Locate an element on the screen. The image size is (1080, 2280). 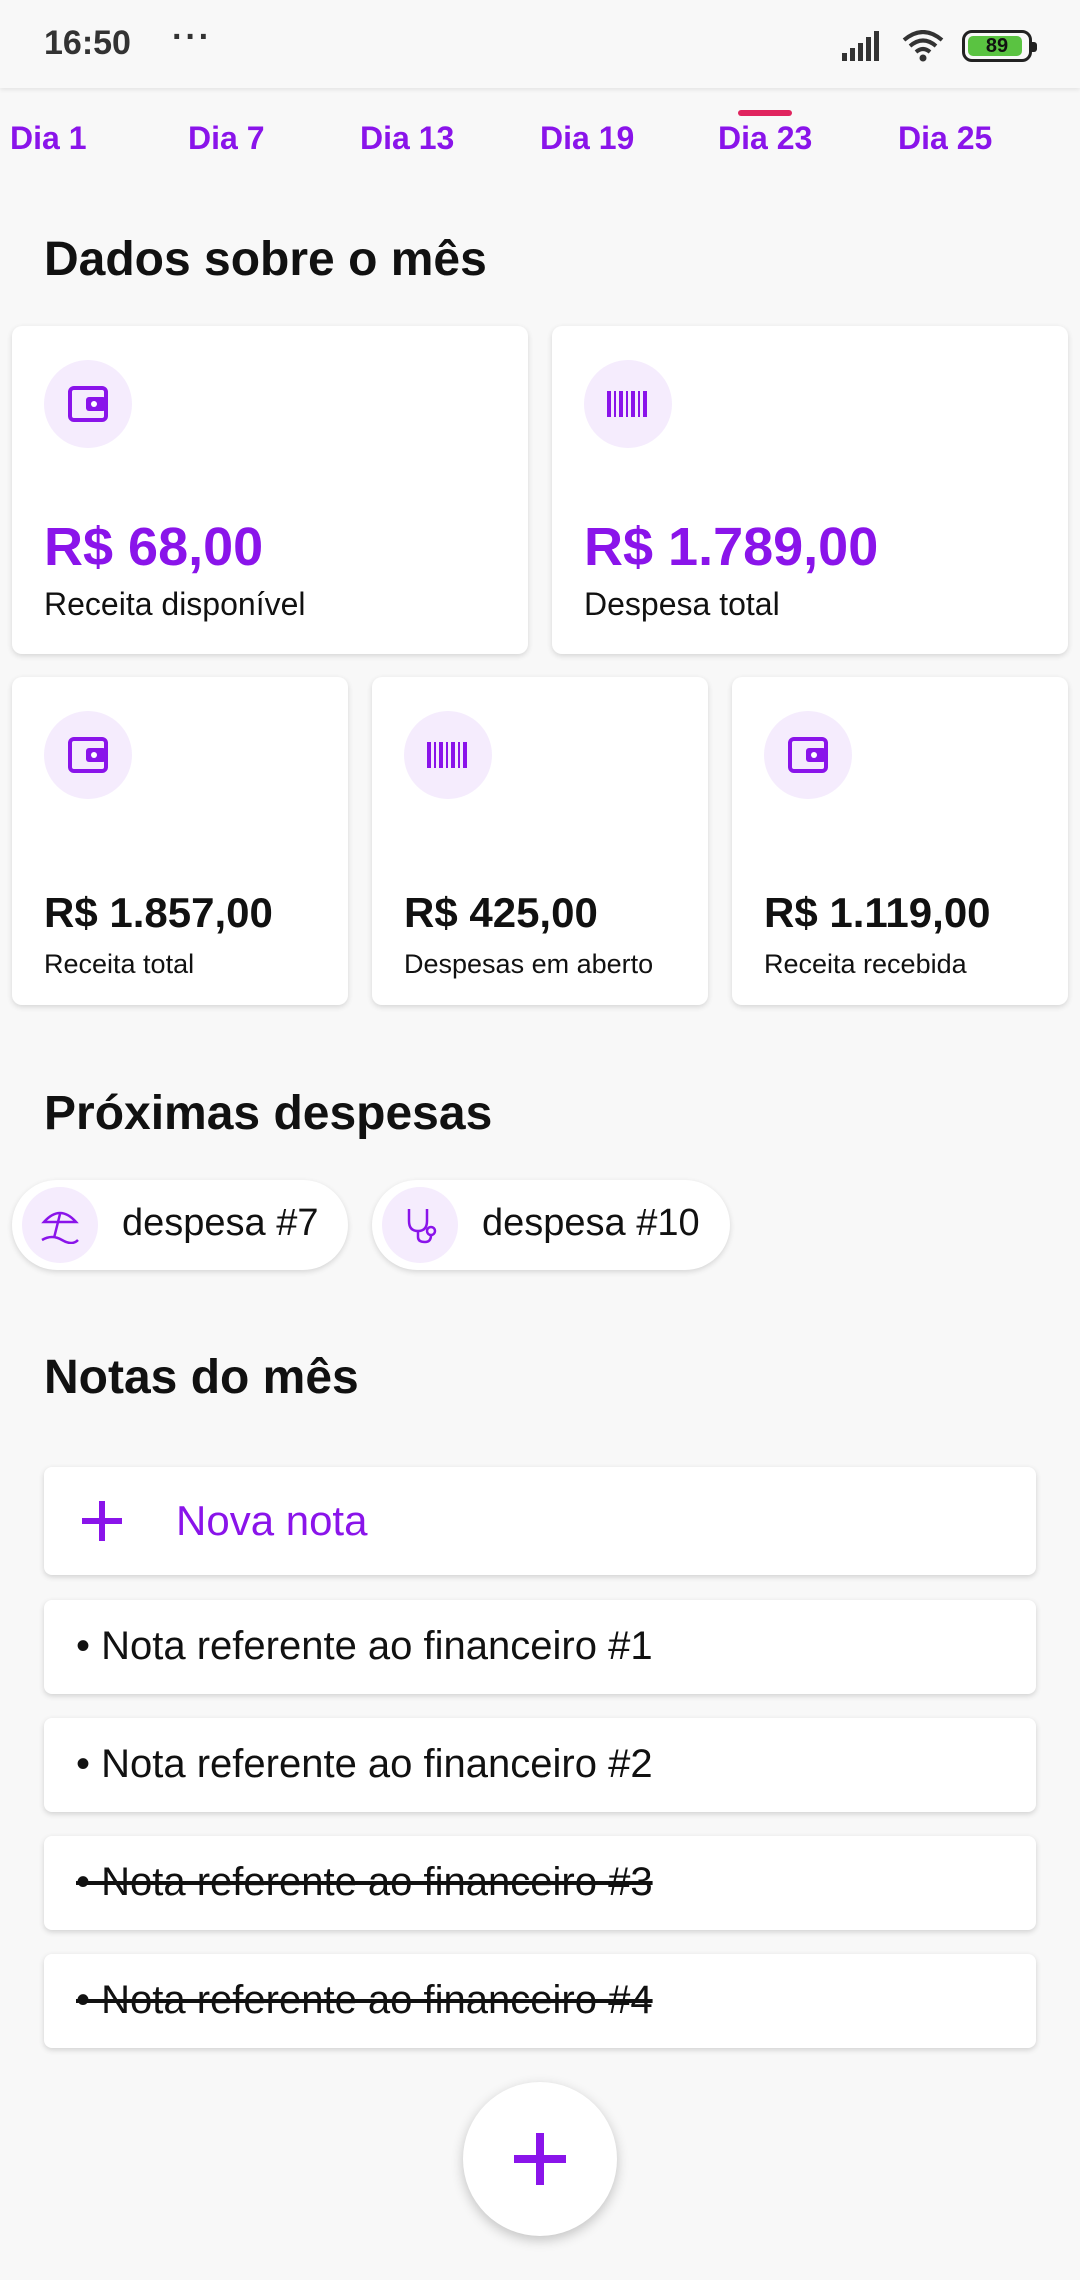
note-text: • Nota referente ao financeiro #1 is located at coordinates (364, 1646).